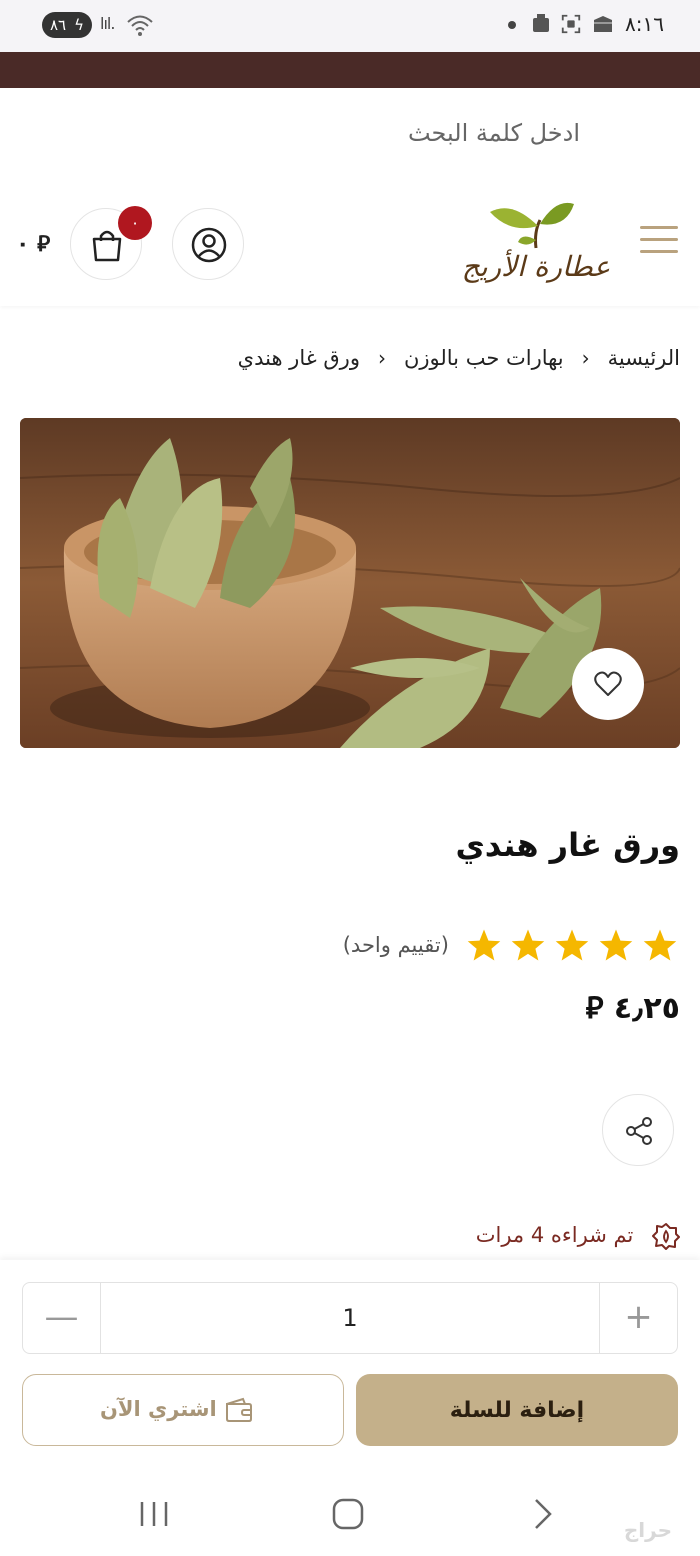  What do you see at coordinates (154, 1514) in the screenshot?
I see `recent-apps-icon` at bounding box center [154, 1514].